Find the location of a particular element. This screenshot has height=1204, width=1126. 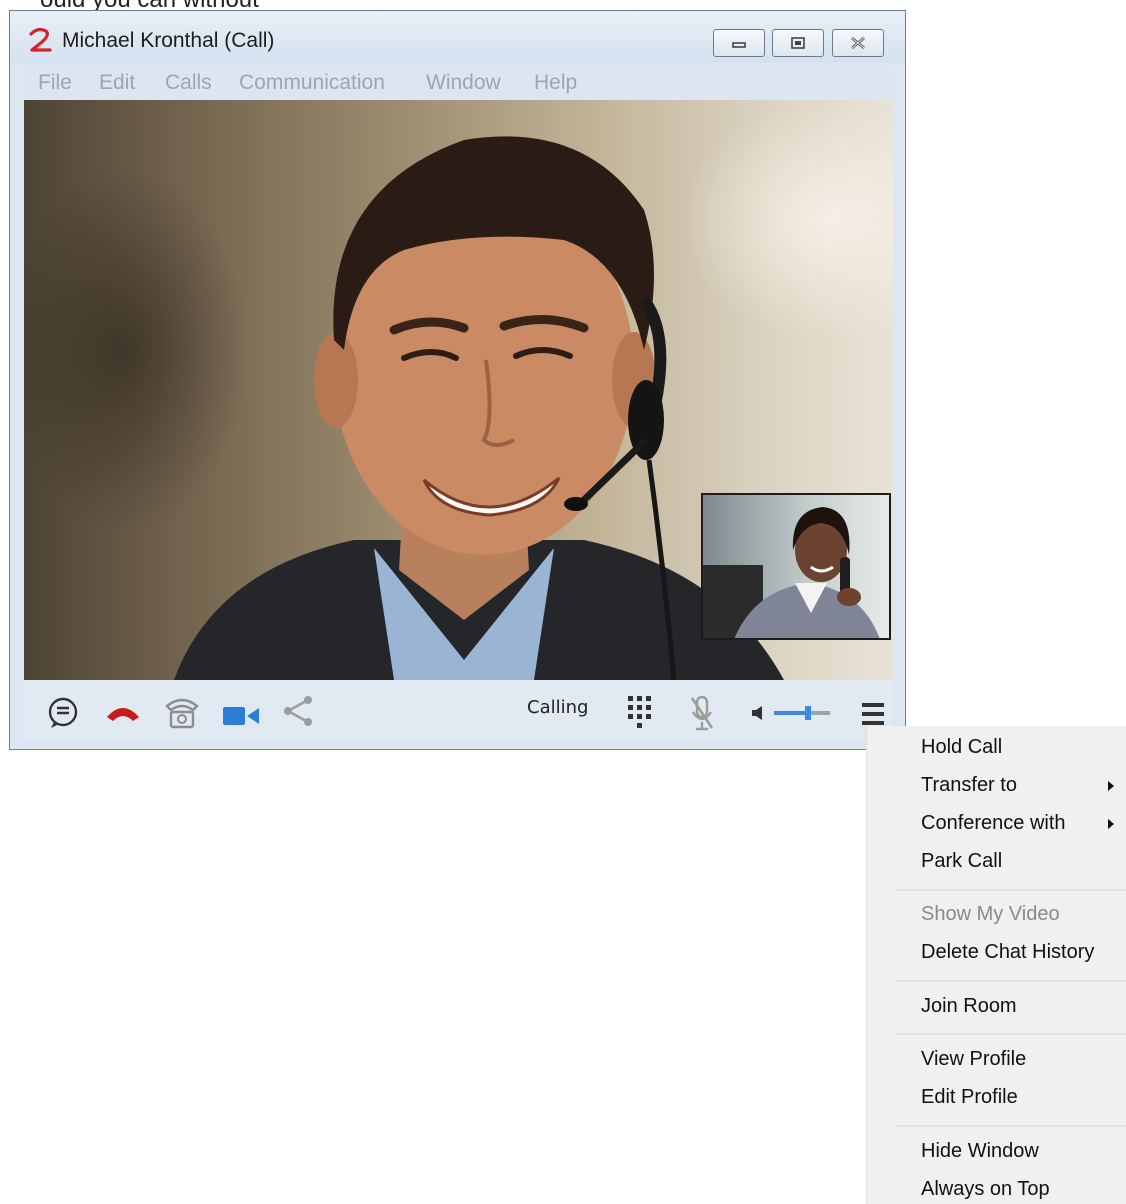

self-video-preview is located at coordinates (796, 566).